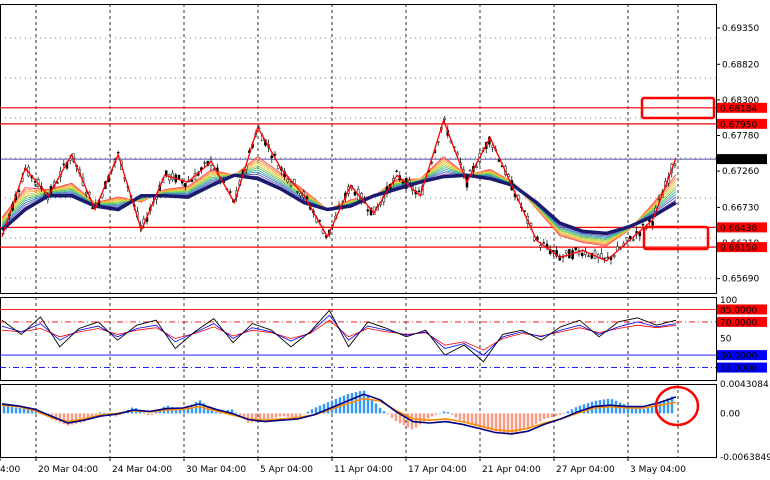  Describe the element at coordinates (738, 125) in the screenshot. I see `level-price-label: 0.67950` at that location.